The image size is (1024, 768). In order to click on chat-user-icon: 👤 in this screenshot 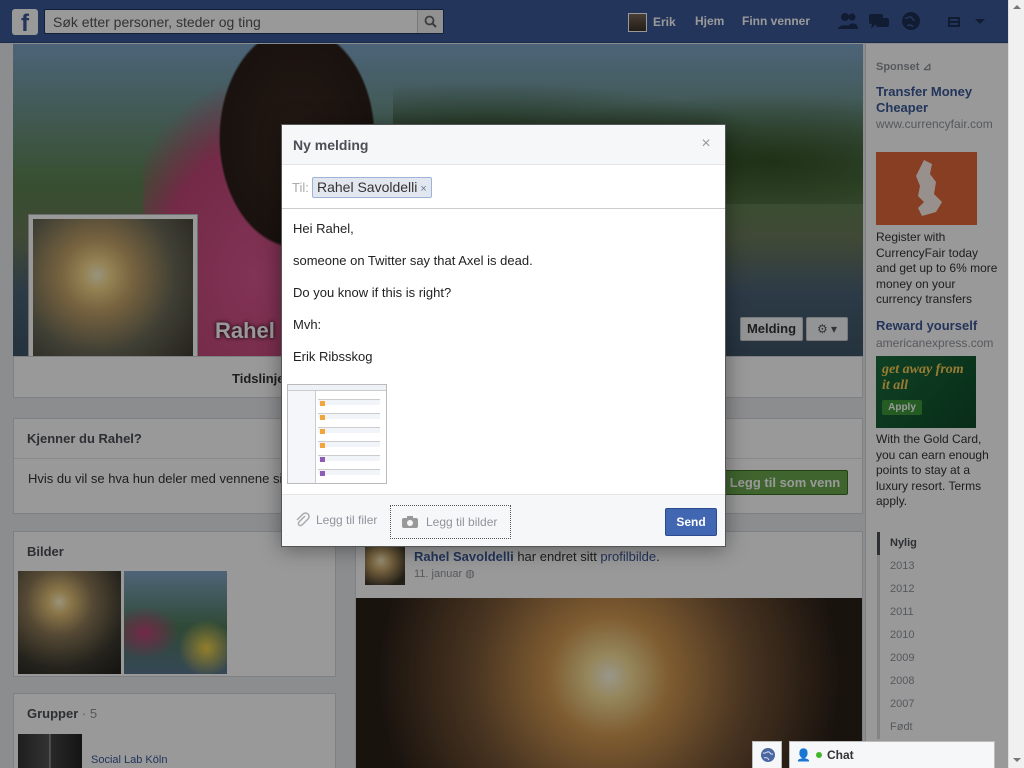, I will do `click(803, 755)`.